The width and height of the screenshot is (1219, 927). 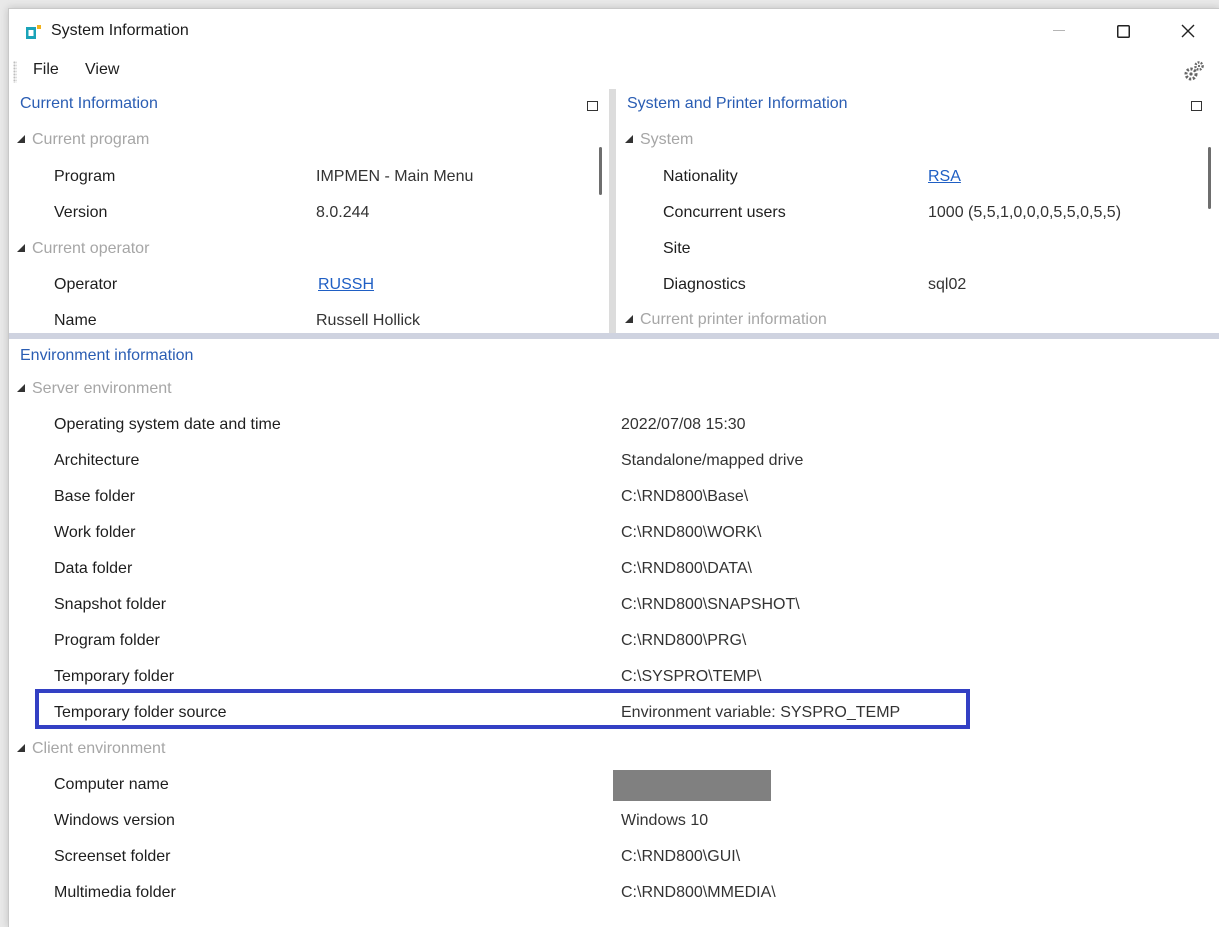 What do you see at coordinates (700, 176) in the screenshot?
I see `nationality-label: Nationality` at bounding box center [700, 176].